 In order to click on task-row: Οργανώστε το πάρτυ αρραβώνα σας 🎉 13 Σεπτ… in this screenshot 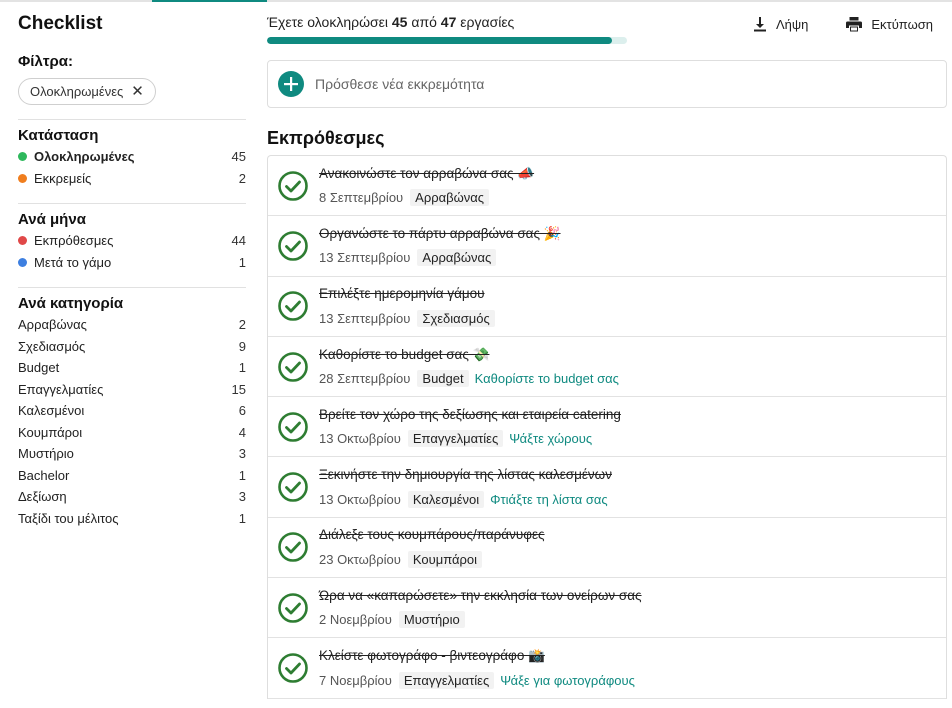, I will do `click(607, 246)`.